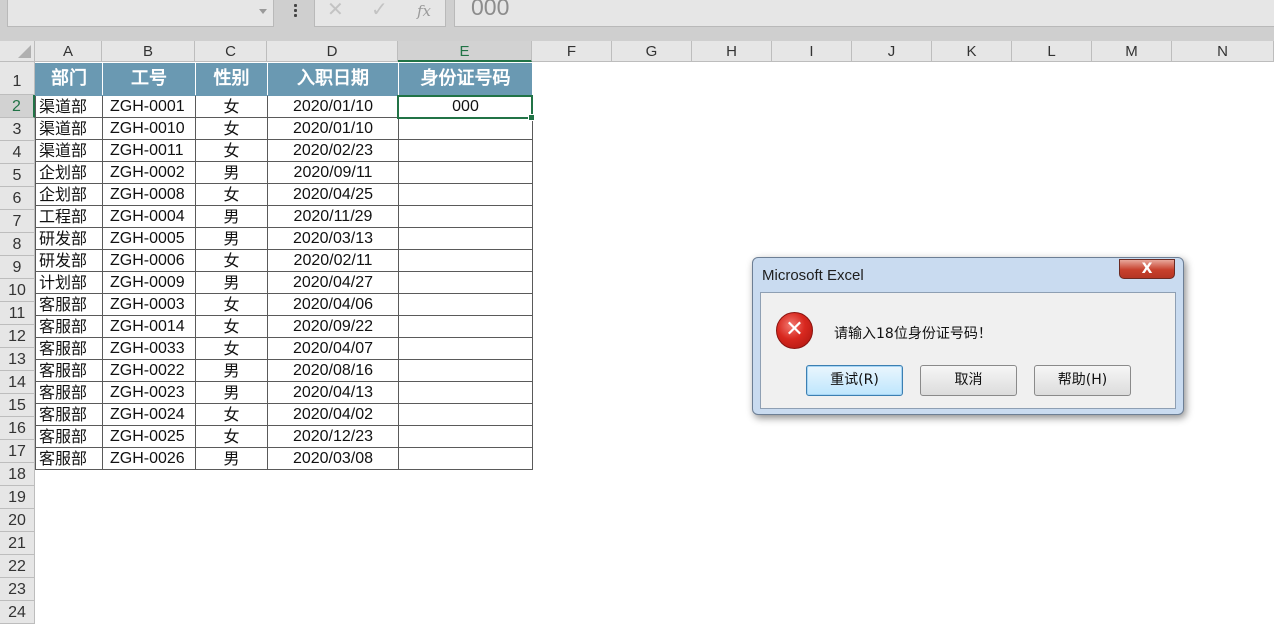 This screenshot has width=1274, height=624. Describe the element at coordinates (231, 51) in the screenshot. I see `column-header-c: C` at that location.